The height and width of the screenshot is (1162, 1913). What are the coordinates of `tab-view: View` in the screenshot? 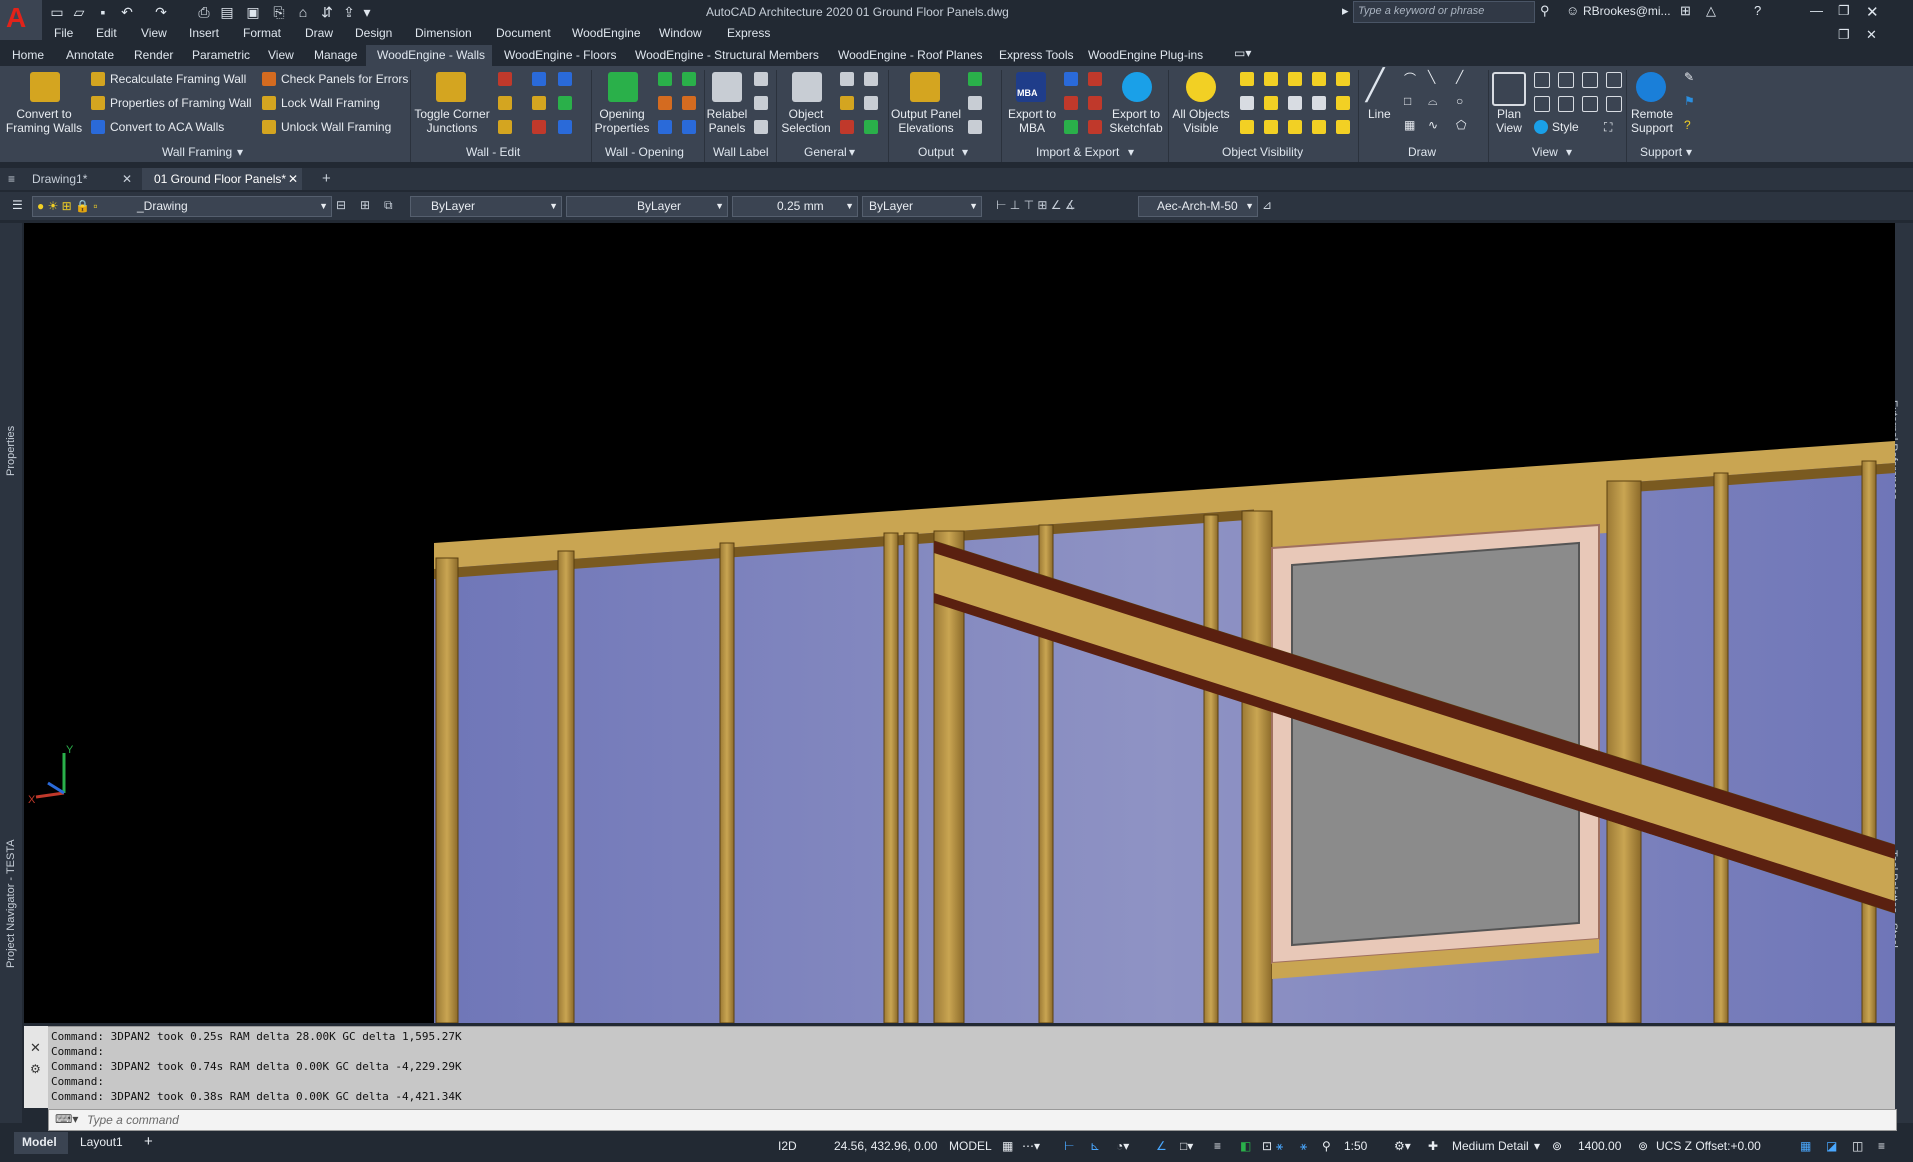 It's located at (281, 55).